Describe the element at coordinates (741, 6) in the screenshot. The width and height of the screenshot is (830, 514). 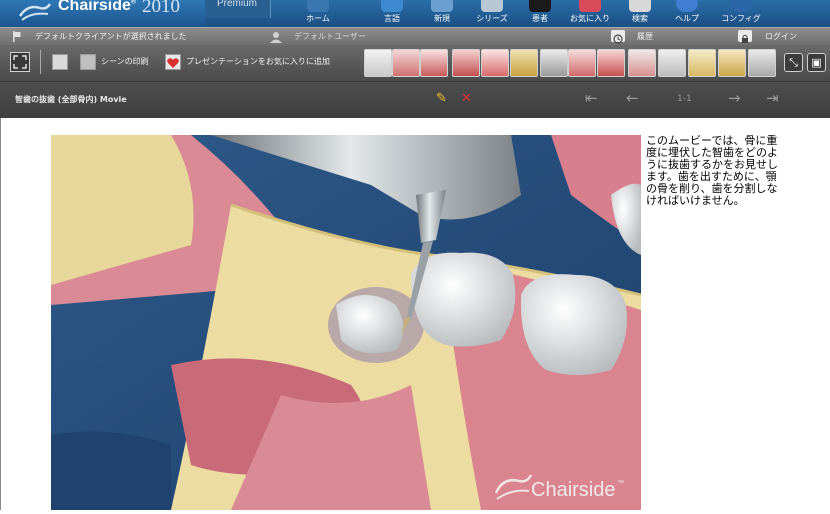
I see `config-icon` at that location.